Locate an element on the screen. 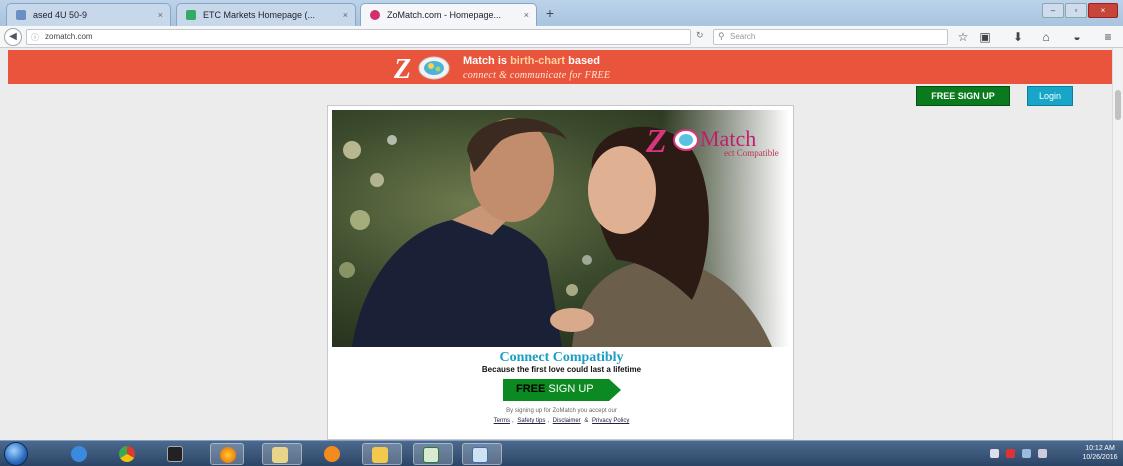 The height and width of the screenshot is (466, 1123). safety-tips-link: Safety tips is located at coordinates (531, 421).